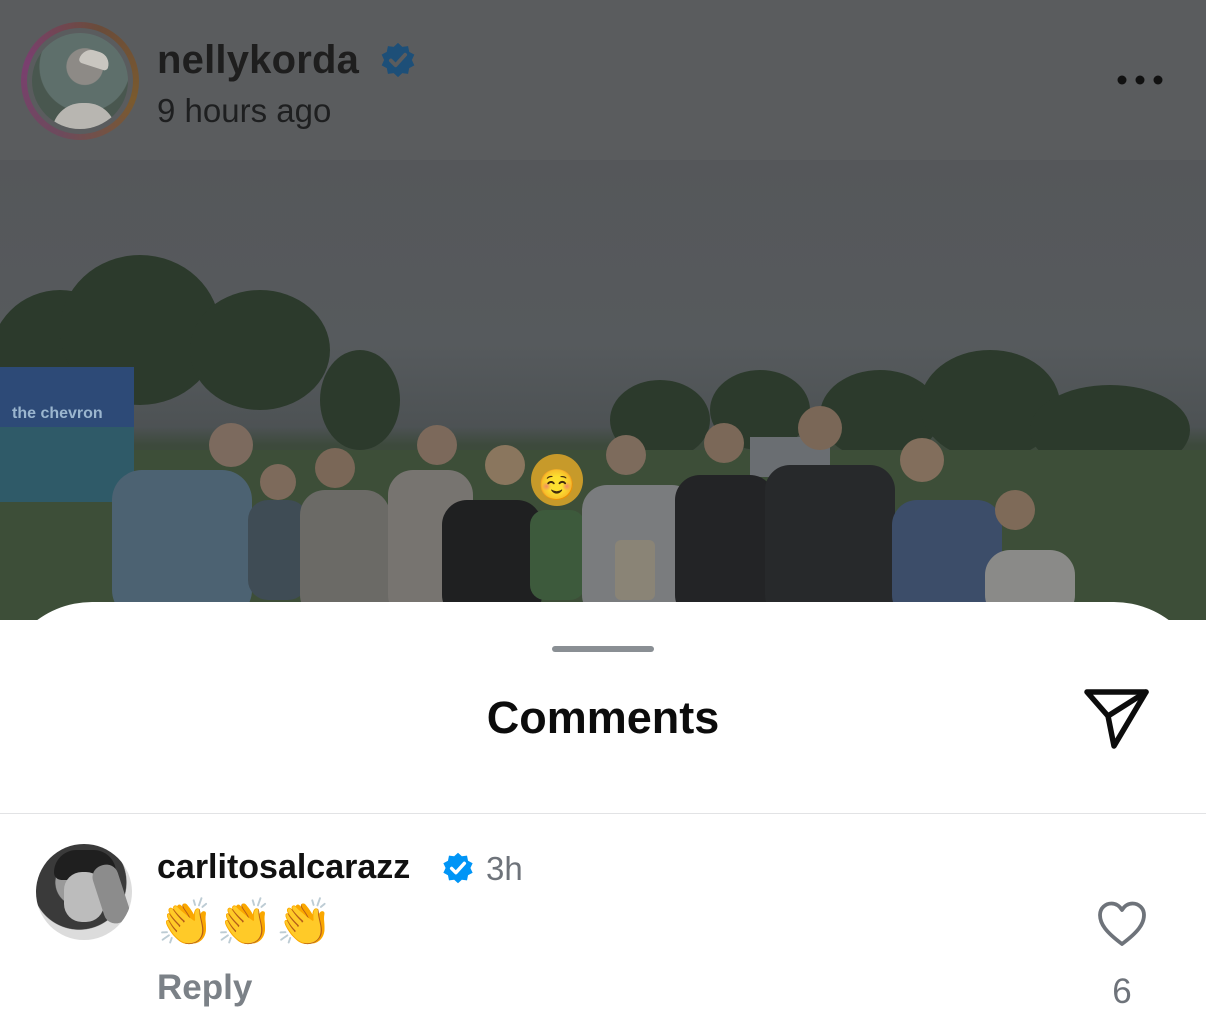  Describe the element at coordinates (57, 413) in the screenshot. I see `banner-text: the chevron` at that location.